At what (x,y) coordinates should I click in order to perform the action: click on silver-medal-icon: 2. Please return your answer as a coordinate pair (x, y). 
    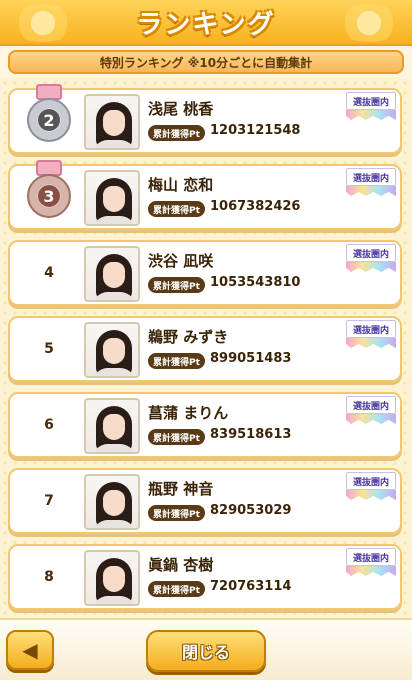
    Looking at the image, I should click on (49, 113).